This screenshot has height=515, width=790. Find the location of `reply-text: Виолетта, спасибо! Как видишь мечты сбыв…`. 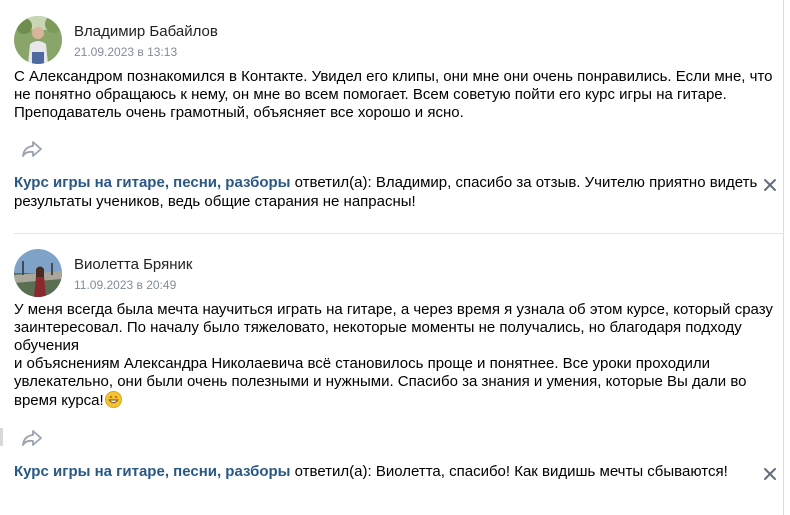

reply-text: Виолетта, спасибо! Как видишь мечты сбыв… is located at coordinates (551, 471).